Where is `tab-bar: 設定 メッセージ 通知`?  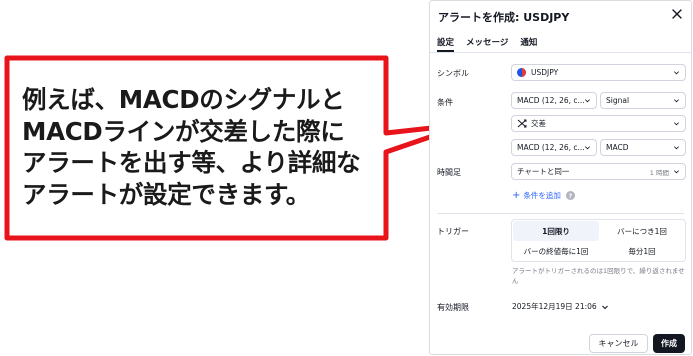
tab-bar: 設定 メッセージ 通知 is located at coordinates (487, 44).